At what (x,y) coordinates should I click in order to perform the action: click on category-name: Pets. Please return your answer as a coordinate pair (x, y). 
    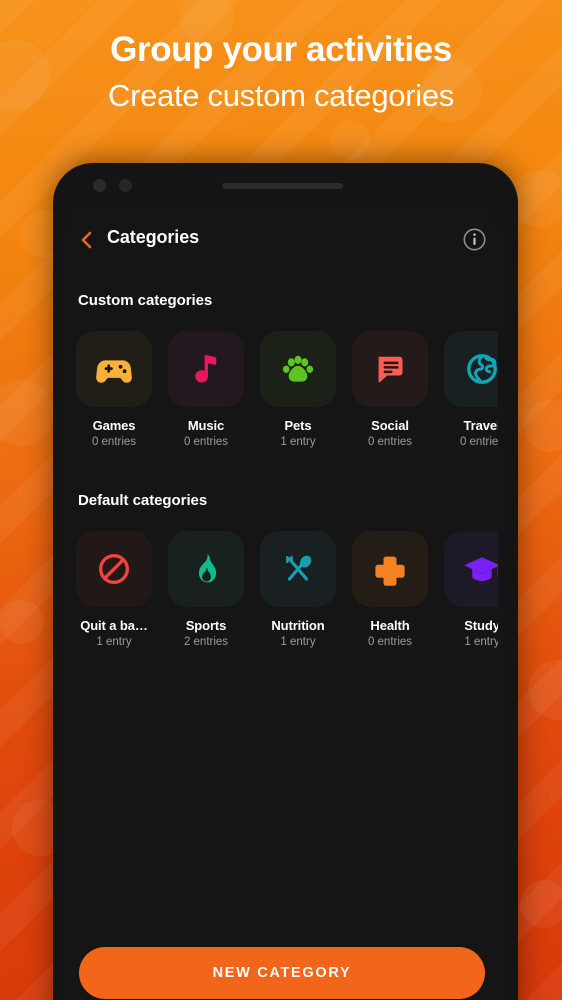
    Looking at the image, I should click on (298, 425).